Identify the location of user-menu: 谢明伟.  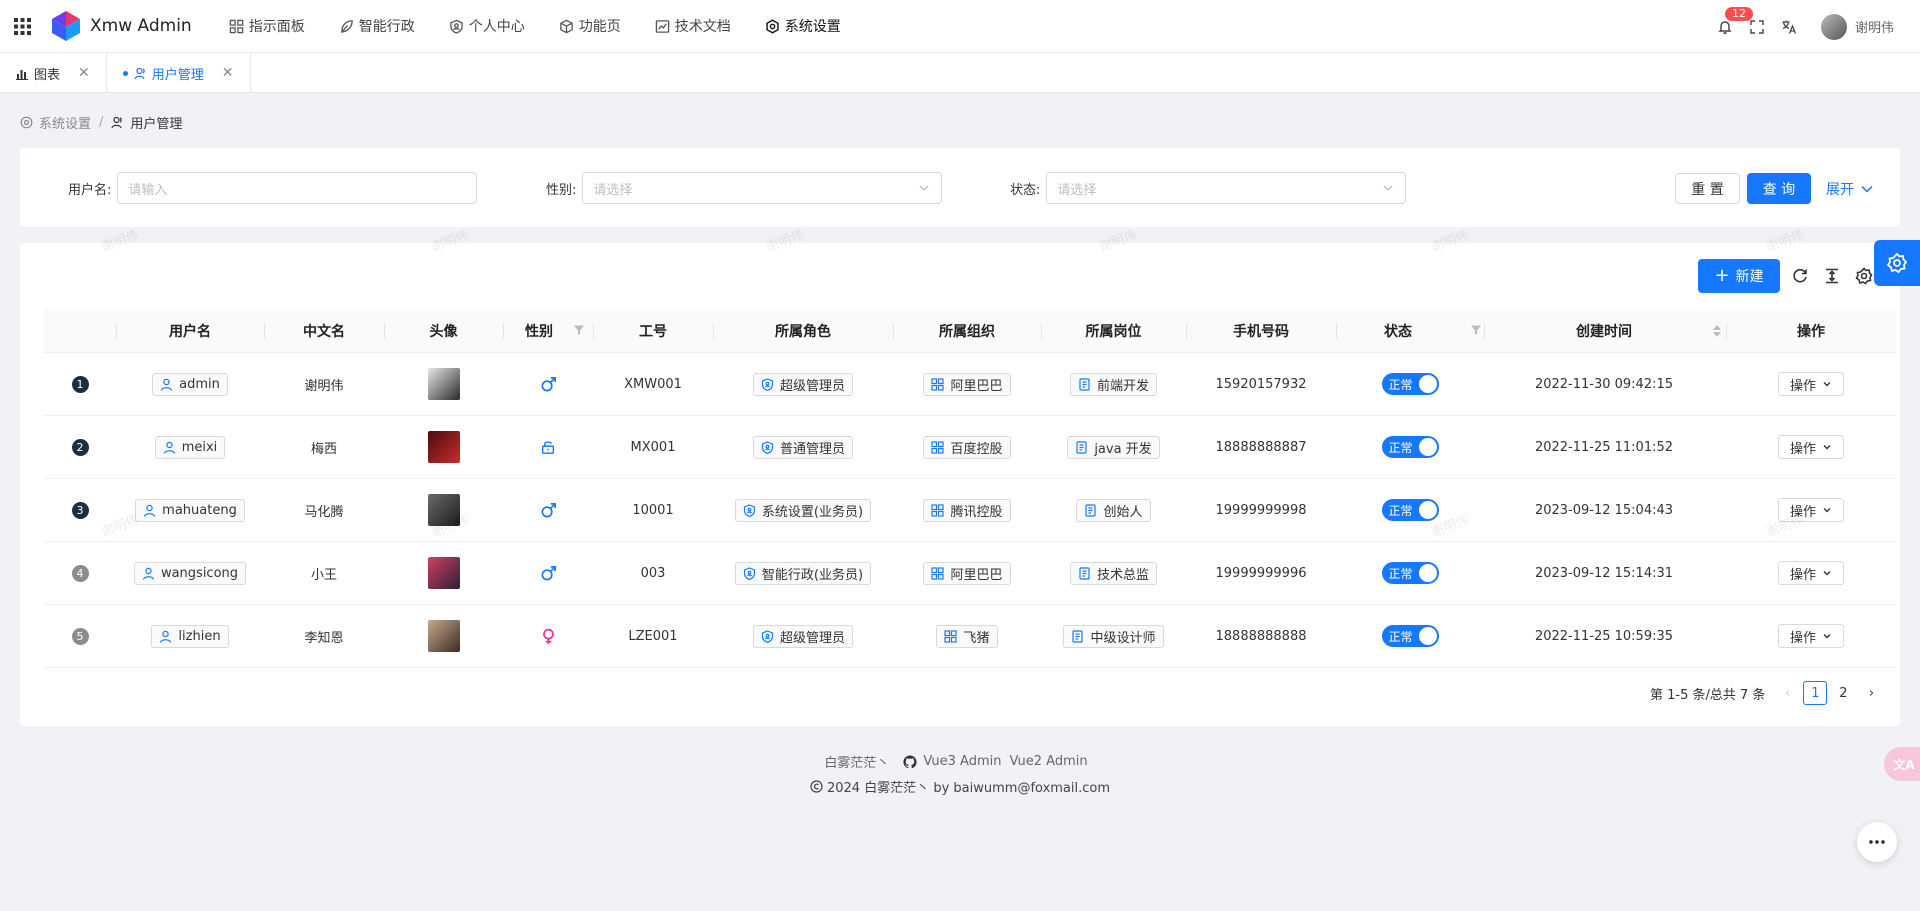
(1857, 26).